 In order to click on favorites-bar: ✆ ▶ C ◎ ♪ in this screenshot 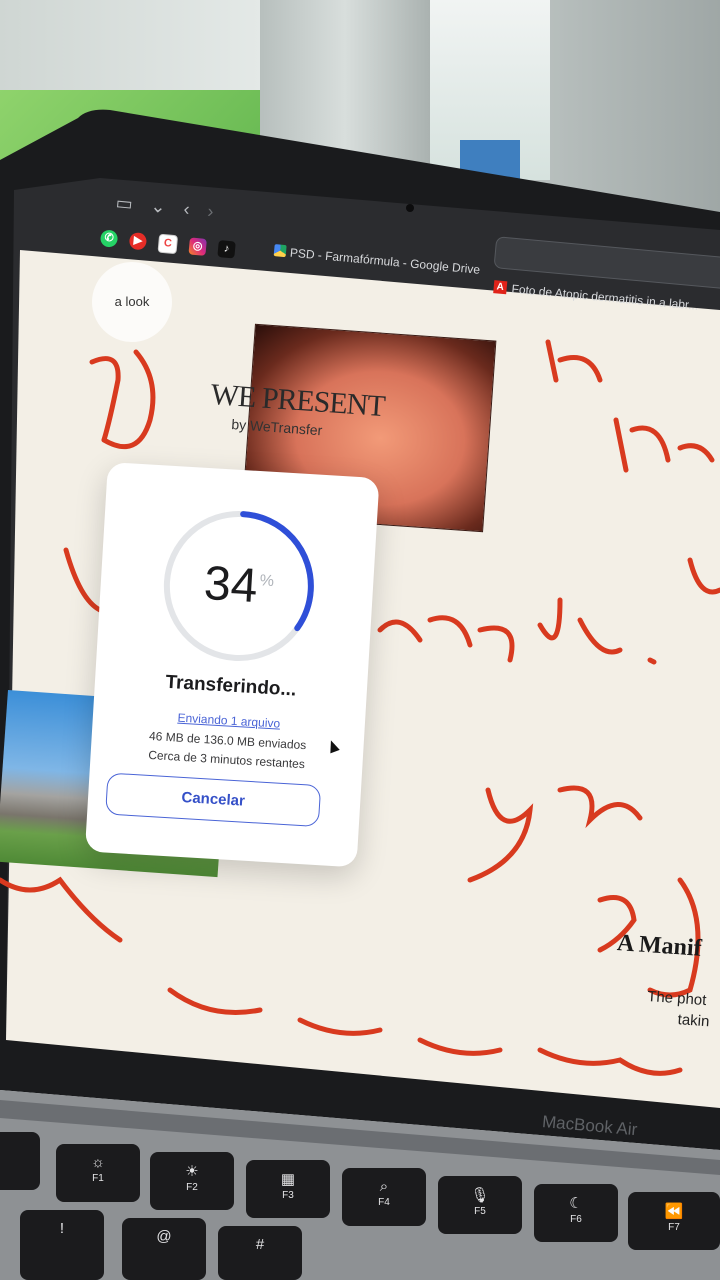, I will do `click(167, 243)`.